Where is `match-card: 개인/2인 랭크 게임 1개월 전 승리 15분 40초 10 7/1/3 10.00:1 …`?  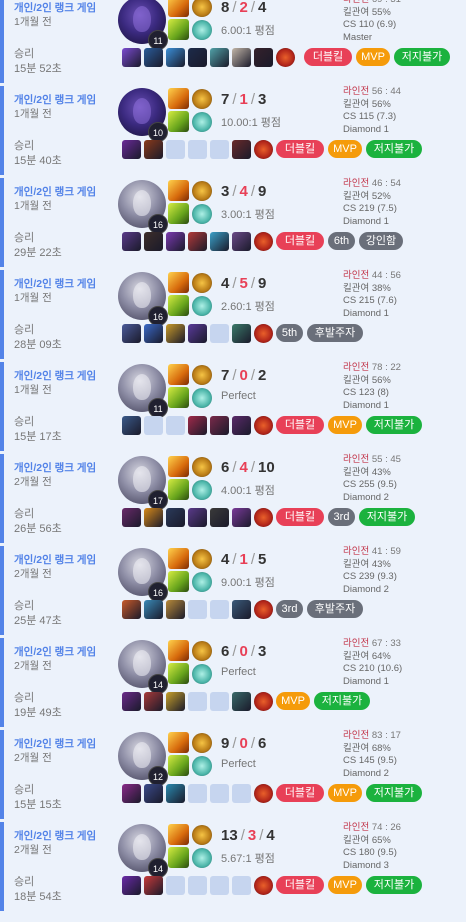 match-card: 개인/2인 랭크 게임 1개월 전 승리 15분 40초 10 7/1/3 10.00:1 … is located at coordinates (233, 130).